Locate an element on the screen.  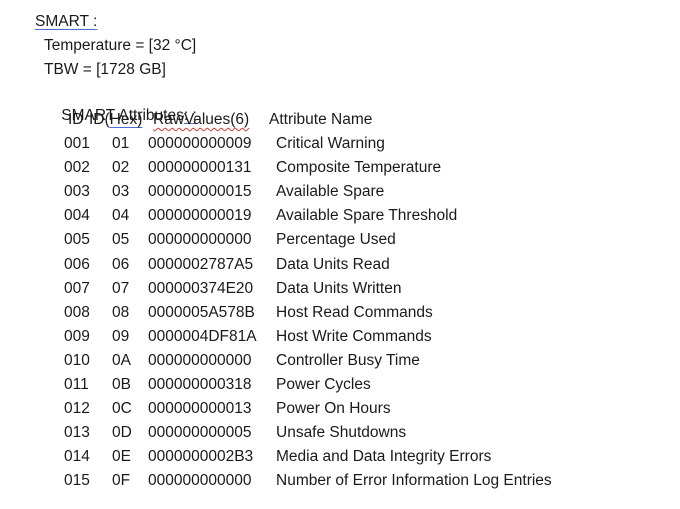
row-attribute-name: Unsafe Shutdowns is located at coordinates (341, 433).